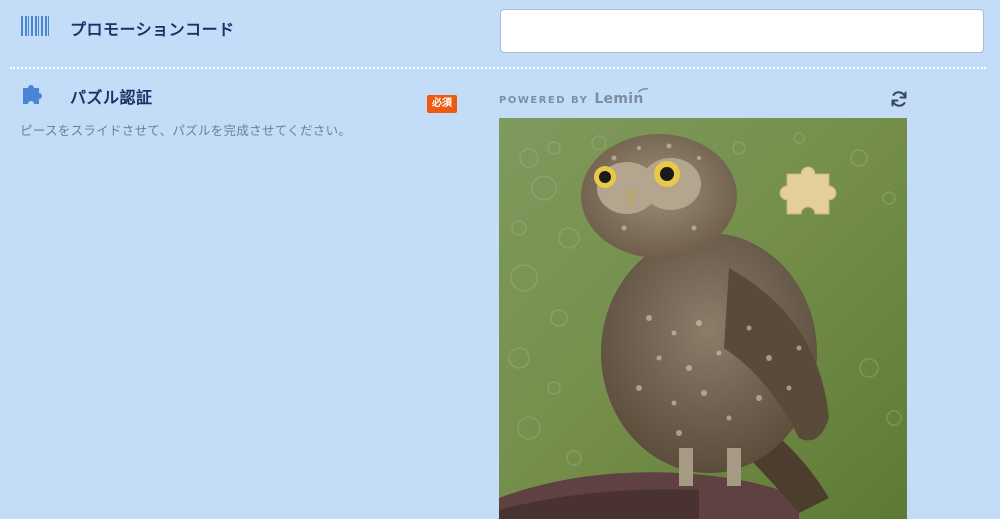 This screenshot has height=519, width=1000. I want to click on lemin-brand-text: Lemin, so click(619, 99).